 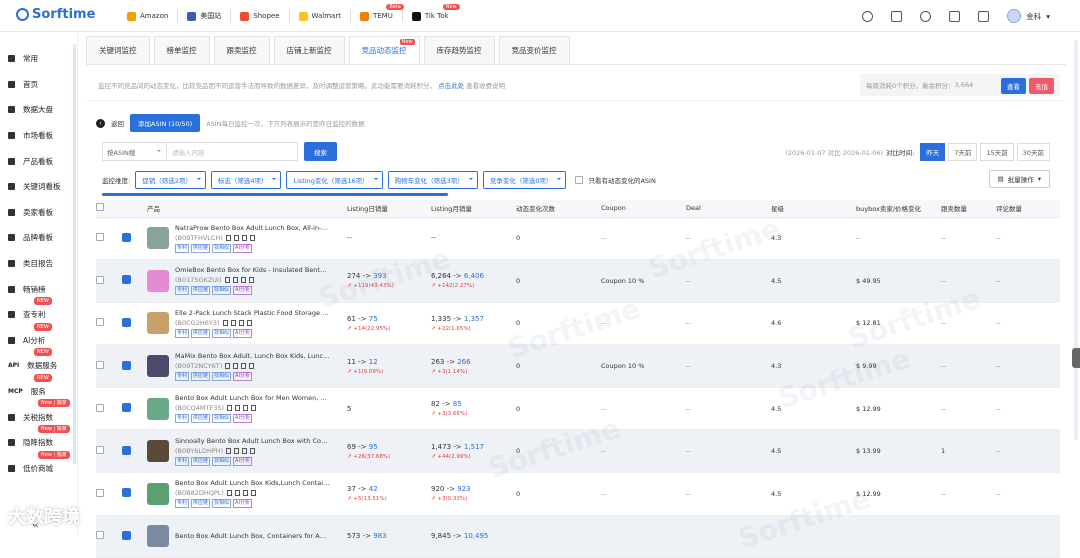 What do you see at coordinates (38, 59) in the screenshot?
I see `sidebar-item-0: 常用` at bounding box center [38, 59].